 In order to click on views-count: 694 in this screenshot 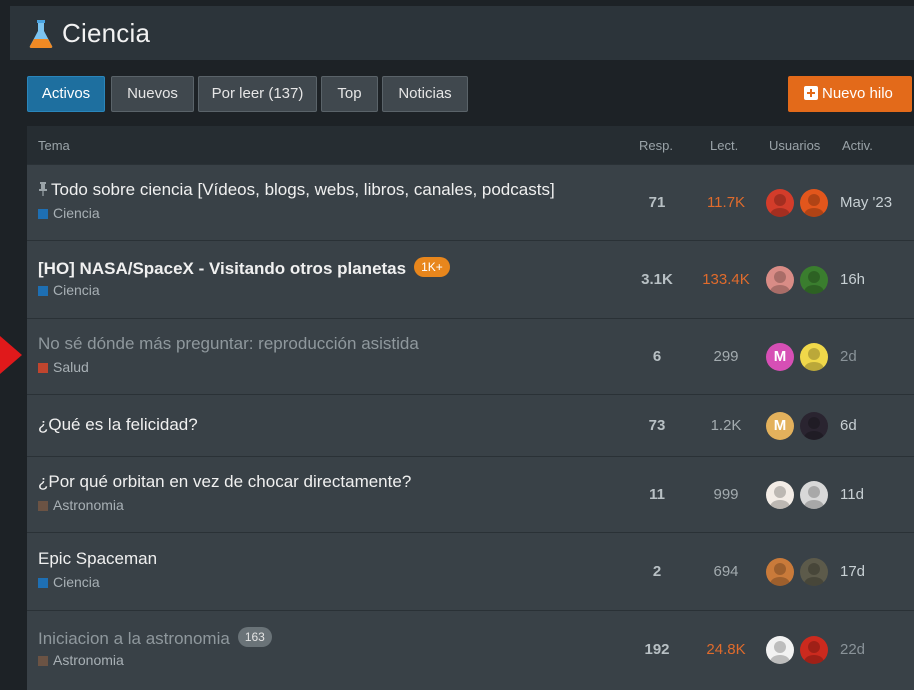, I will do `click(726, 571)`.